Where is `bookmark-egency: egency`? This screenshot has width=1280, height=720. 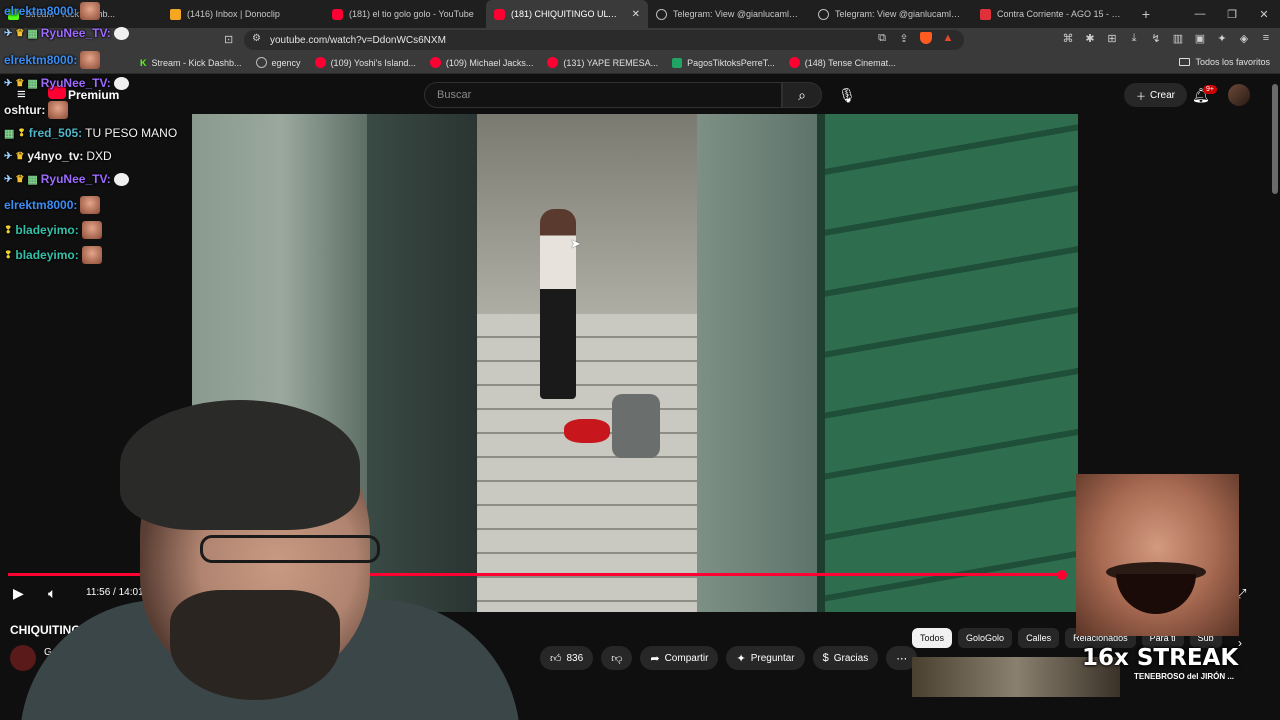
bookmark-egency: egency is located at coordinates (278, 62).